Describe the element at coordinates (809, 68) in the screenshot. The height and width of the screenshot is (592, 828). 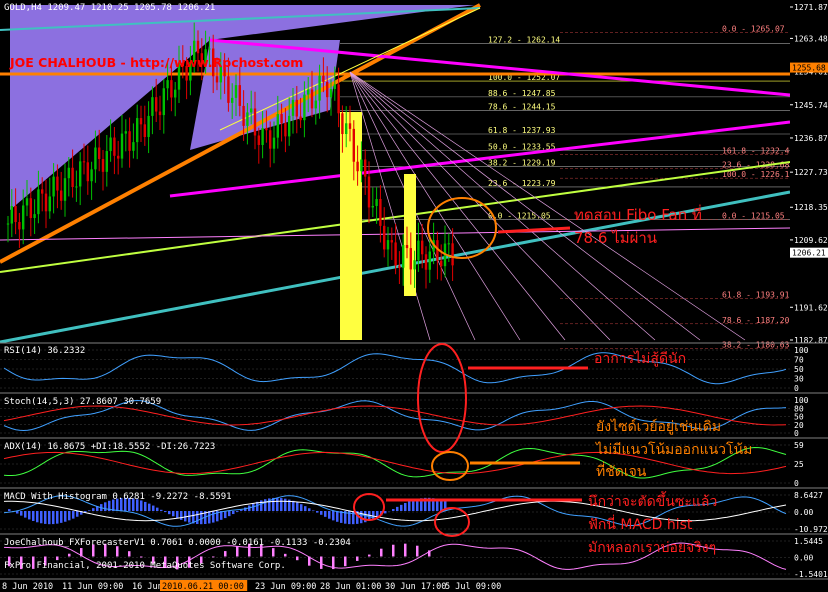
I see `price-tag: 1255.68` at that location.